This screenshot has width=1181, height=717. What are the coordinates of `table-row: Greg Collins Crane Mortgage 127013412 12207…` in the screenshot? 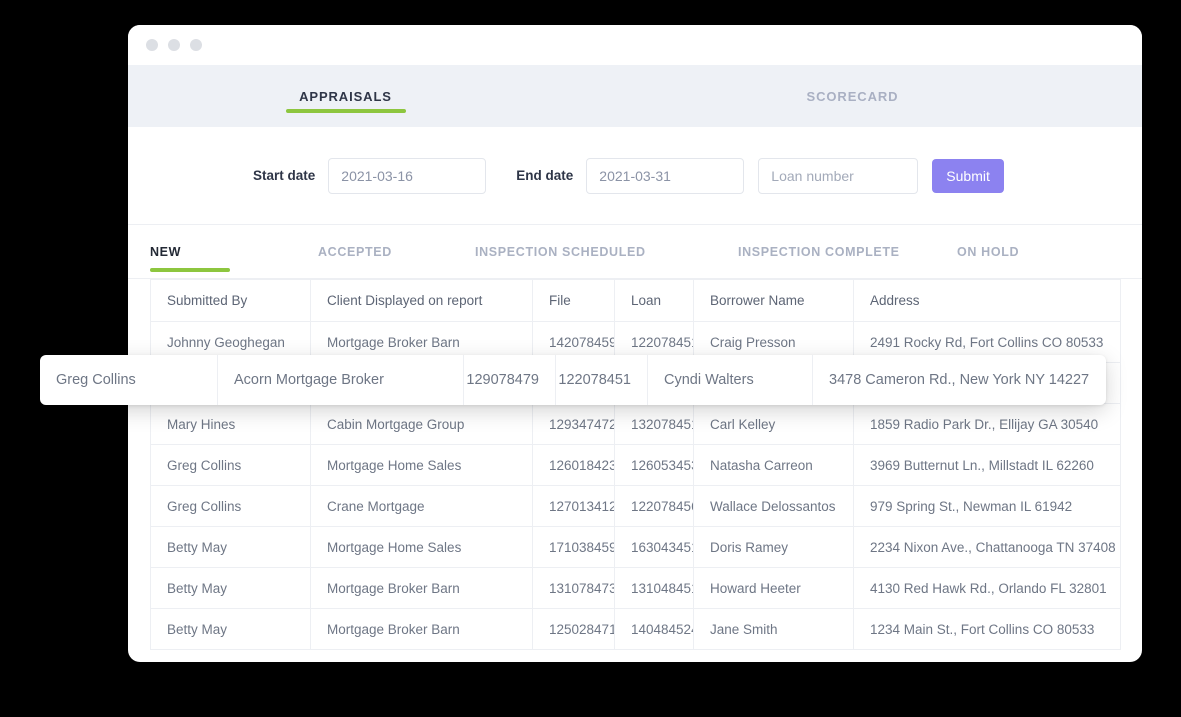 It's located at (635, 506).